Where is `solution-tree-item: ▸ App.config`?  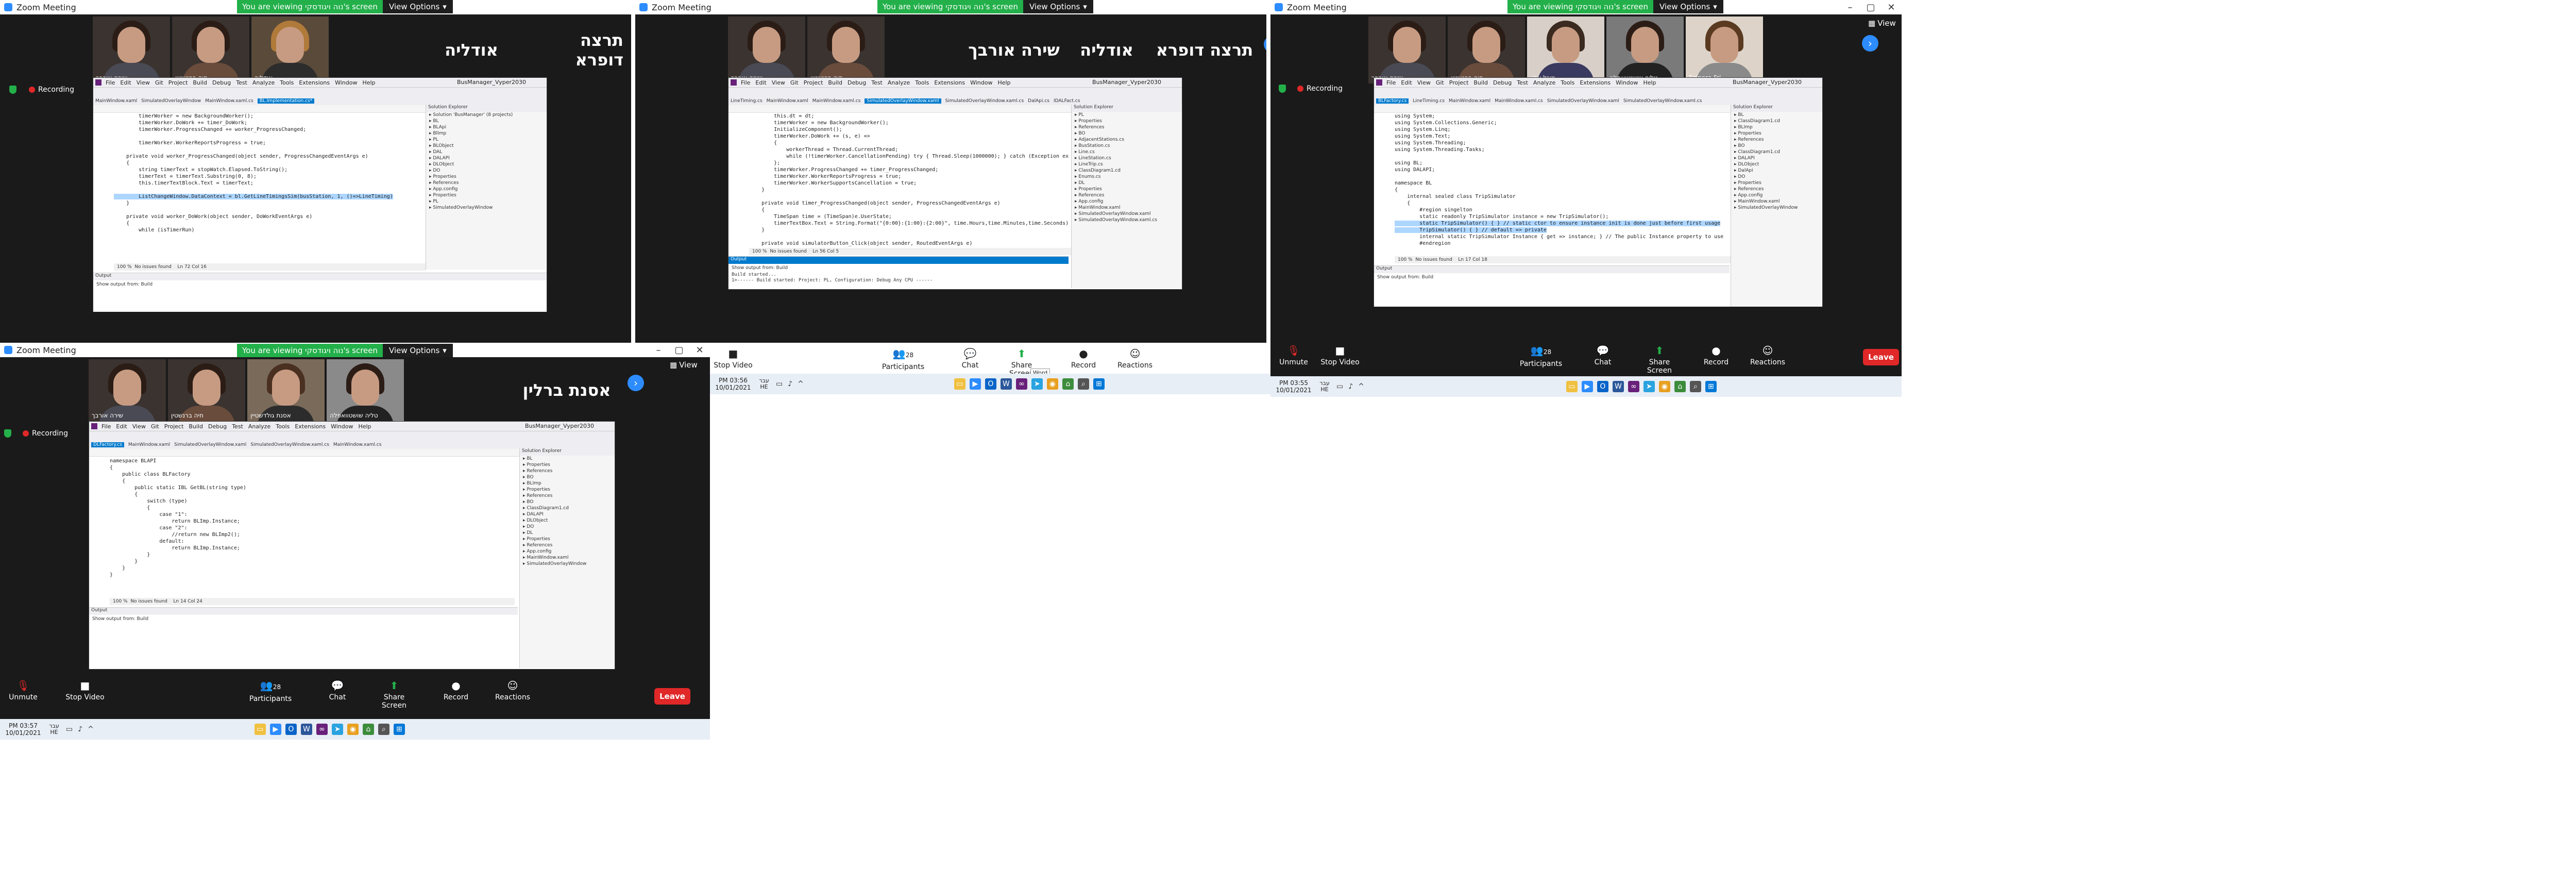
solution-tree-item: ▸ App.config is located at coordinates (443, 189).